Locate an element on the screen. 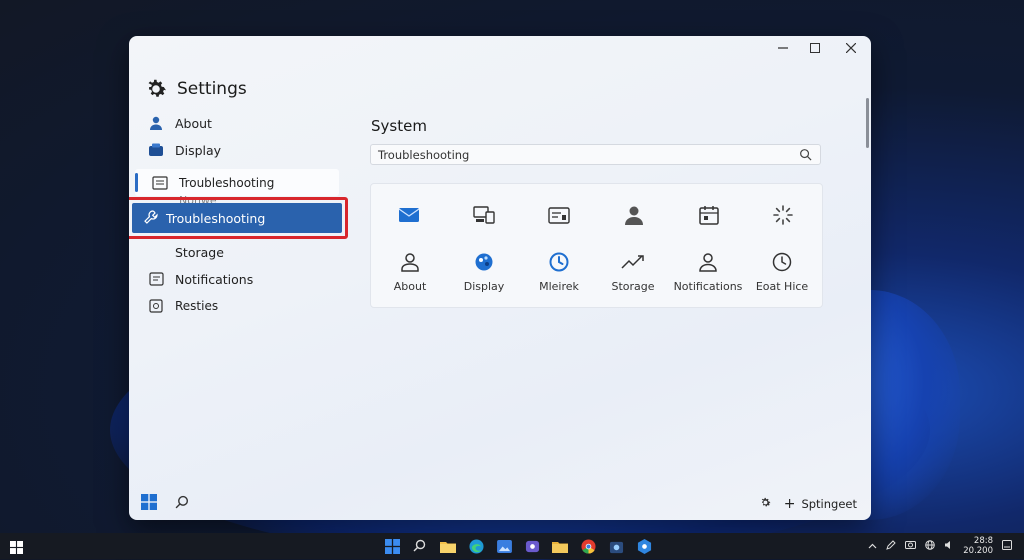  tile-storage: Storage is located at coordinates (633, 271).